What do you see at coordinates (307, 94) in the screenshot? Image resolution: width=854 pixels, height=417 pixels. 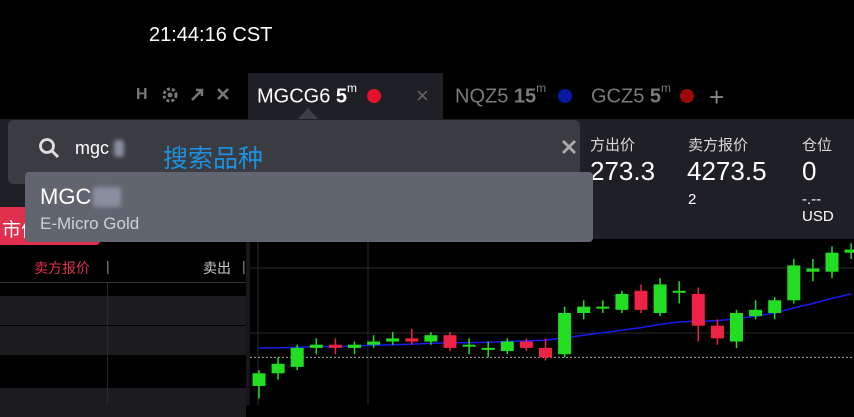 I see `tab-label: MGCG6 5m` at bounding box center [307, 94].